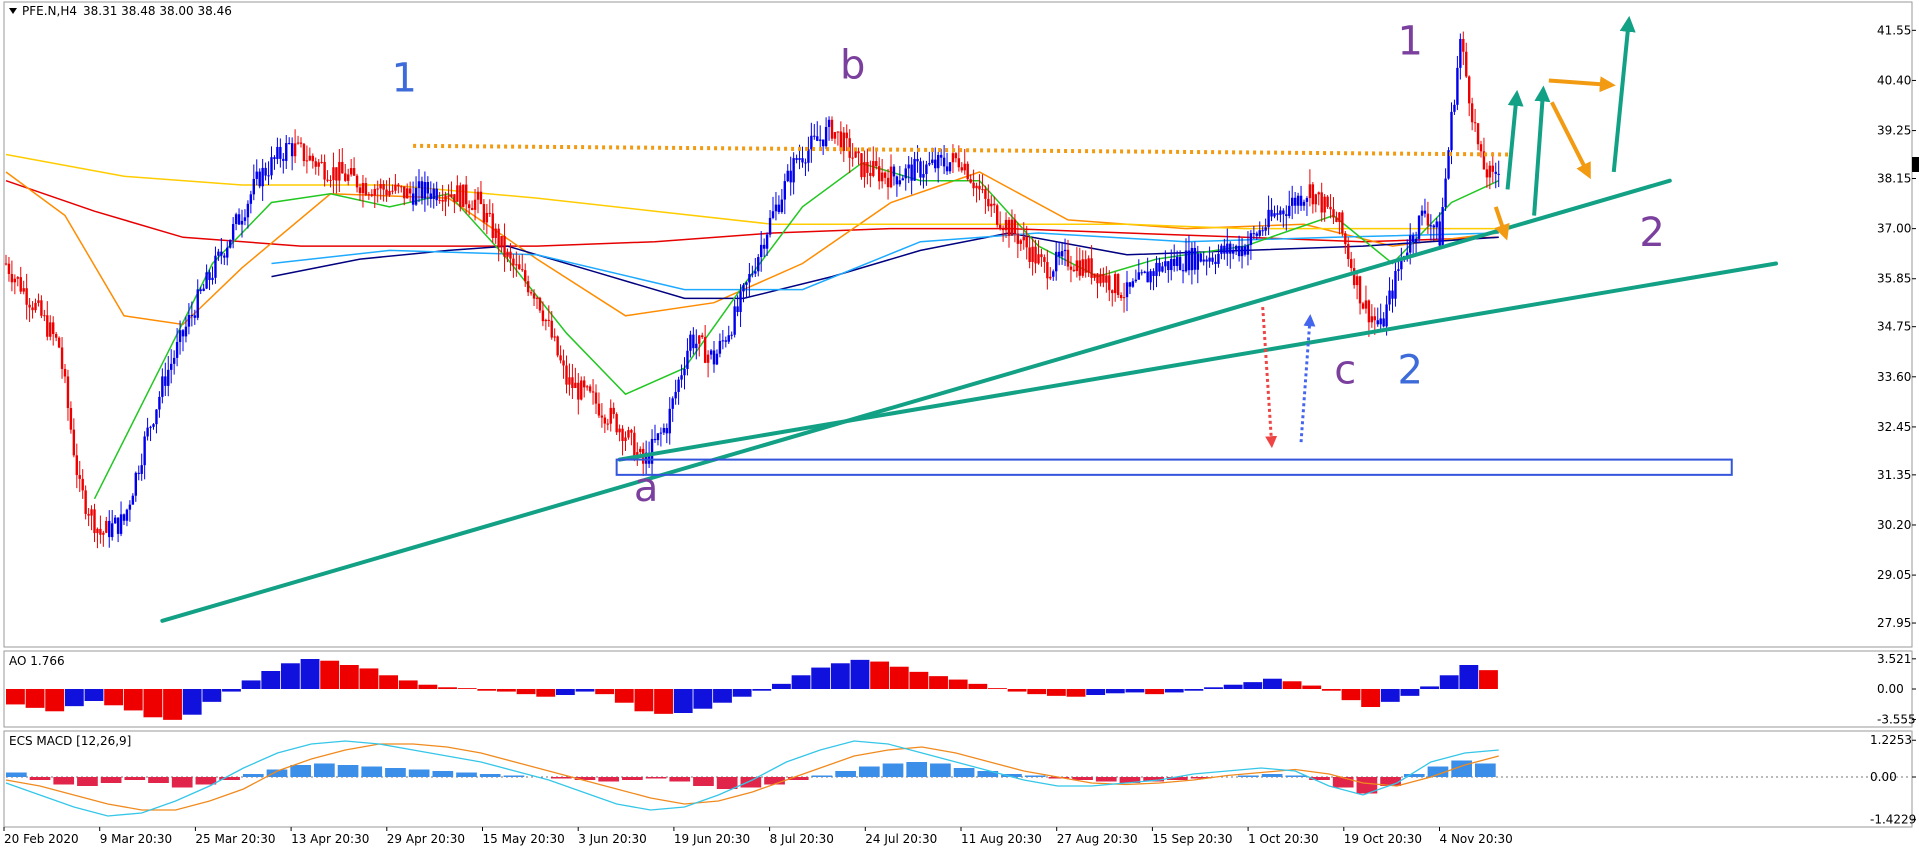  What do you see at coordinates (1894, 327) in the screenshot?
I see `price-tick-label: 34.75` at bounding box center [1894, 327].